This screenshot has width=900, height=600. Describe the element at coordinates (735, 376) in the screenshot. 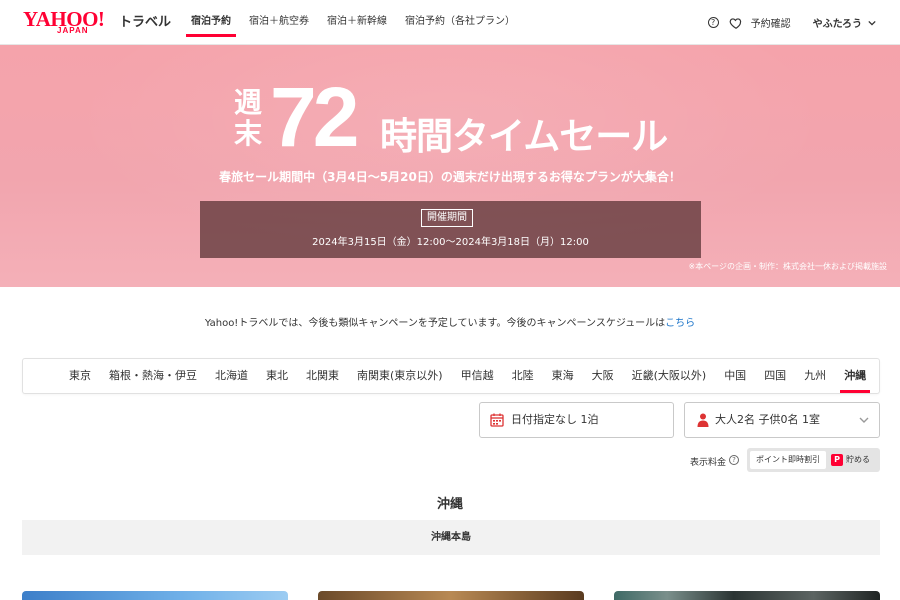

I see `region-tab-chugoku: 中国` at that location.